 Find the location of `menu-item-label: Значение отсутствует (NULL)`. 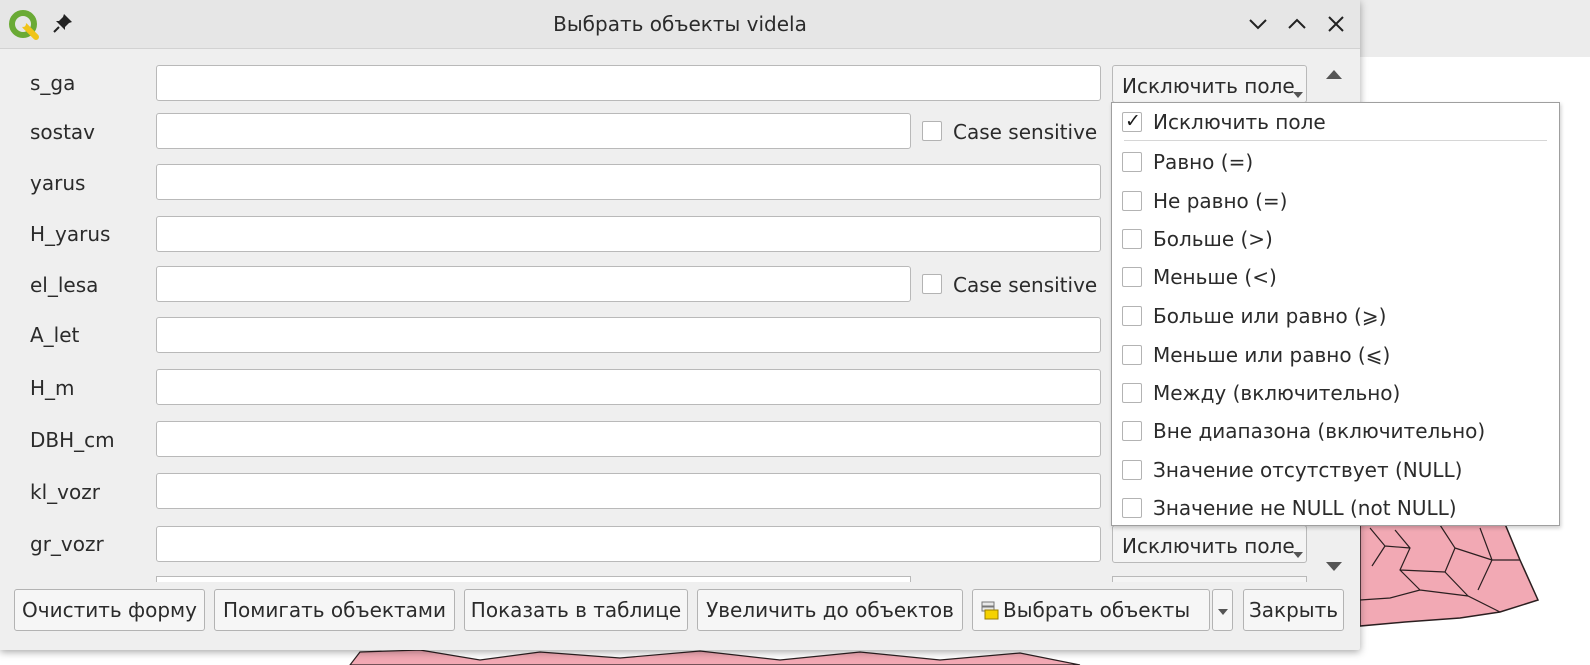

menu-item-label: Значение отсутствует (NULL) is located at coordinates (1308, 470).